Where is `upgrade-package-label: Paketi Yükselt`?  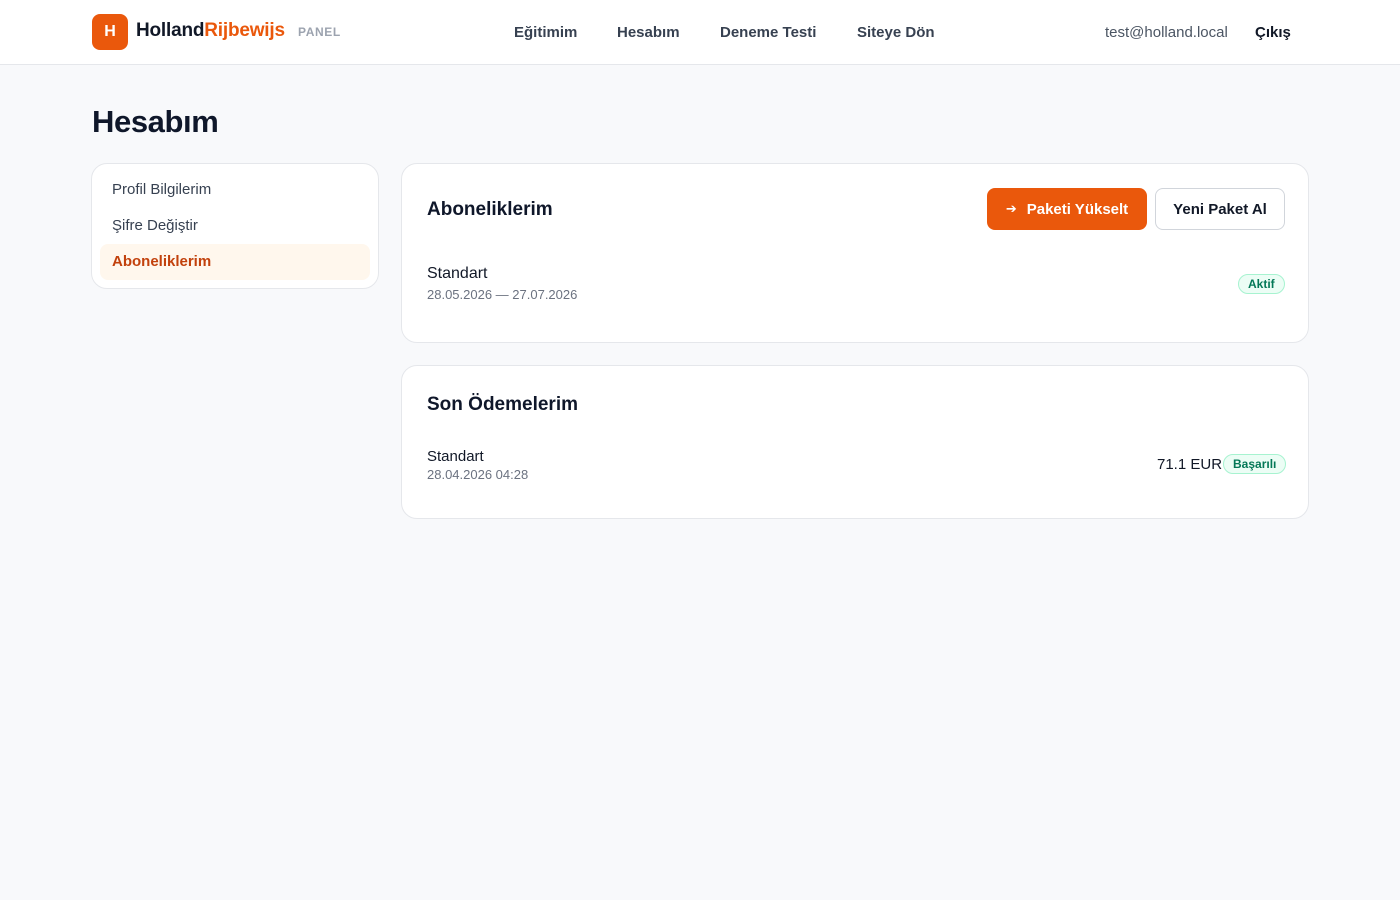 upgrade-package-label: Paketi Yükselt is located at coordinates (1077, 209).